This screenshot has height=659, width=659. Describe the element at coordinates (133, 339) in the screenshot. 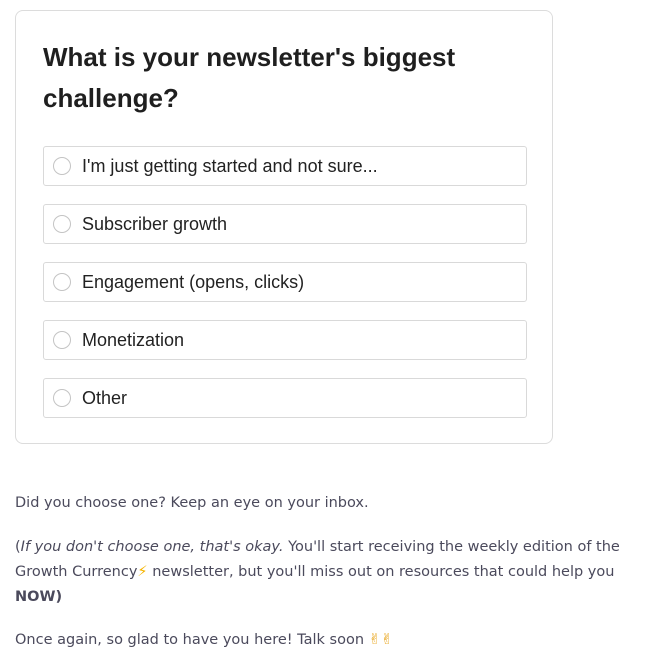

I see `option-label: Monetization` at that location.